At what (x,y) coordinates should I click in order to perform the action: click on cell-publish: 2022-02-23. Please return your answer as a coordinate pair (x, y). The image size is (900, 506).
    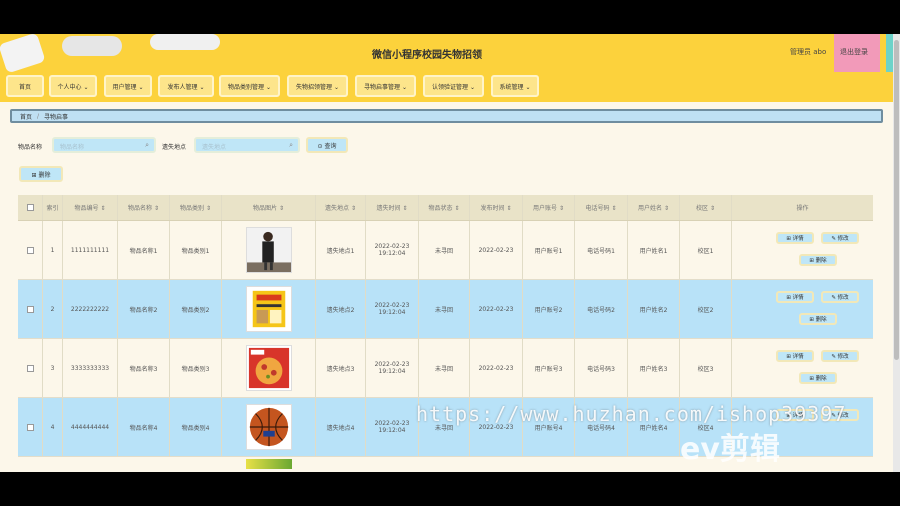
    Looking at the image, I should click on (496, 309).